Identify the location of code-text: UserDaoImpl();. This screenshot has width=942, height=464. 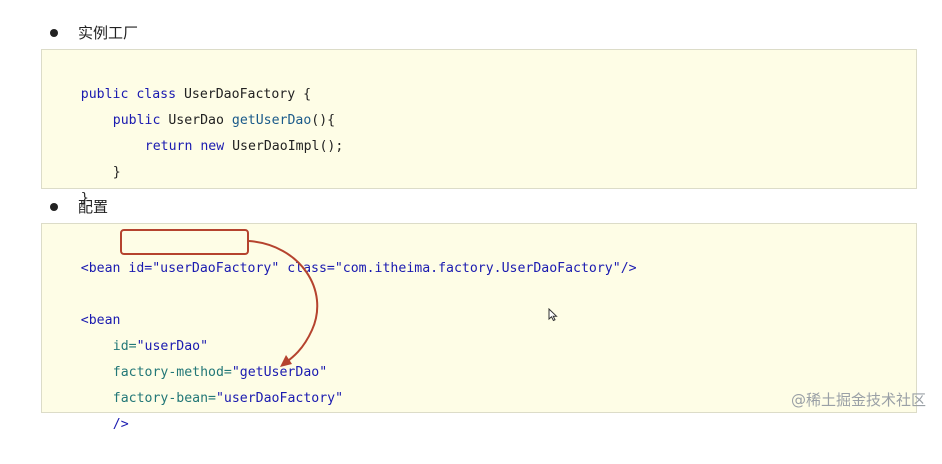
(284, 146).